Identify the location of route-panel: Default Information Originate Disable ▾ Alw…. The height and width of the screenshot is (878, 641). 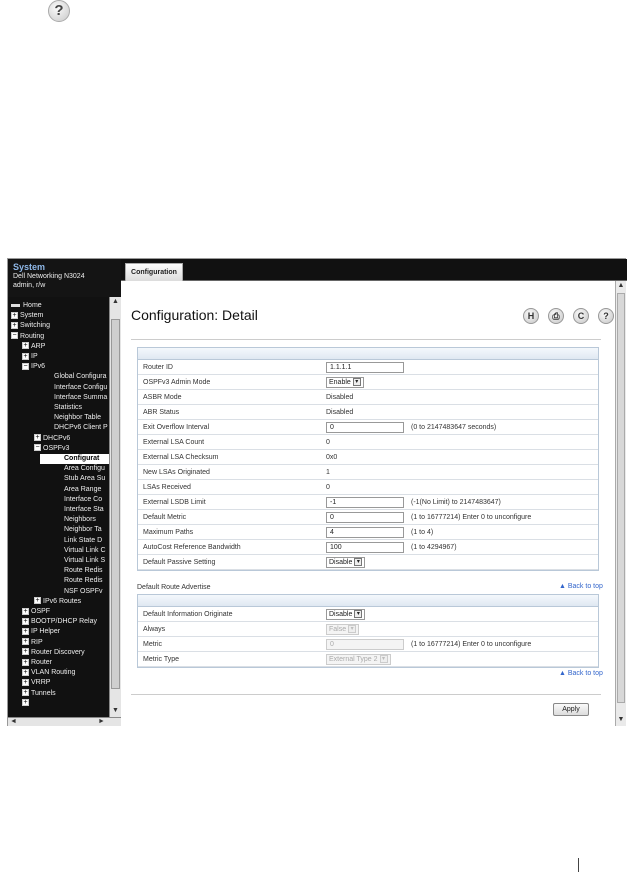
(368, 631).